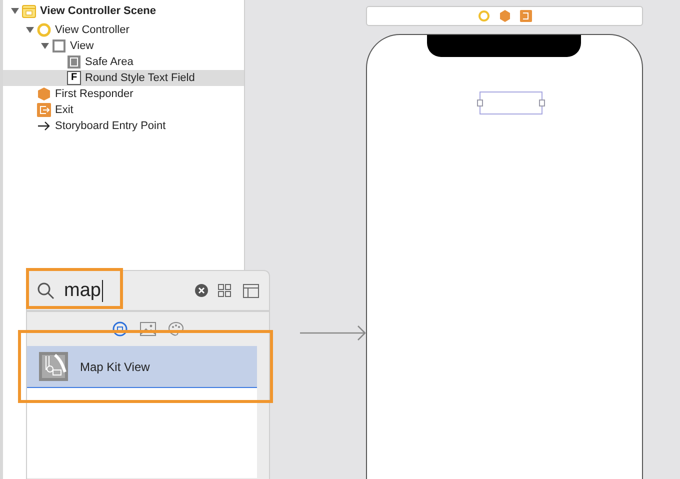 This screenshot has width=680, height=479. I want to click on outline-label: Safe Area, so click(109, 62).